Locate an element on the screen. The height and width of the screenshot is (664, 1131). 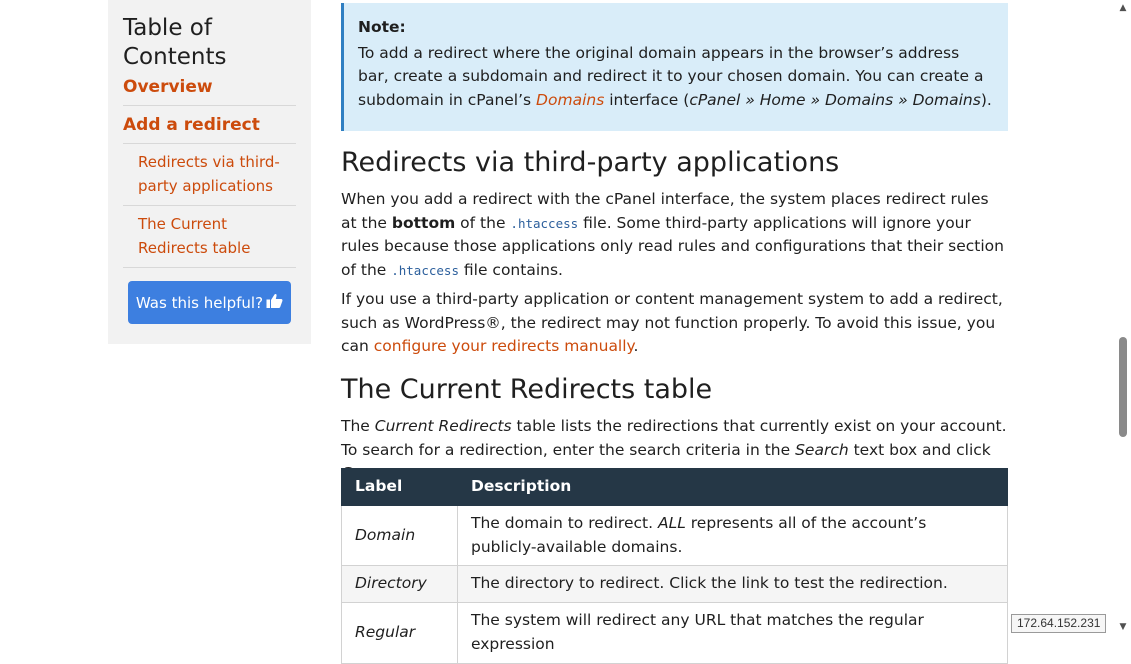
row-label: Domain is located at coordinates (399, 535).